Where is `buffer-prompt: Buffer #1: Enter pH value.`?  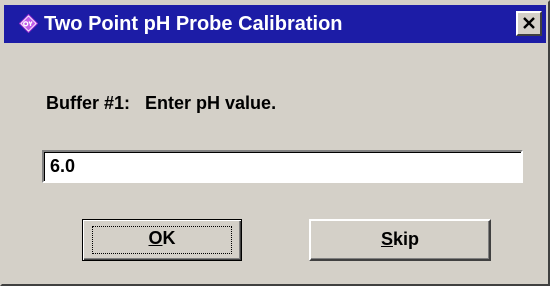 buffer-prompt: Buffer #1: Enter pH value. is located at coordinates (161, 103).